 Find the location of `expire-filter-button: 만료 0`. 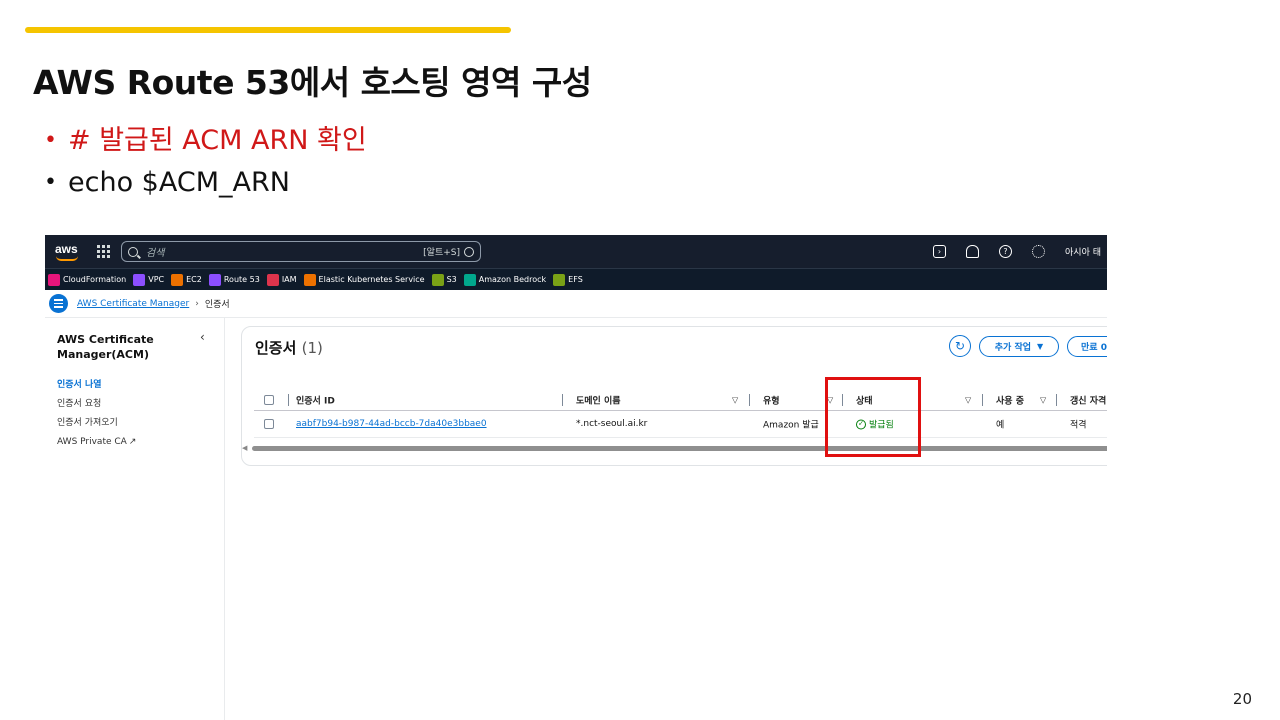

expire-filter-button: 만료 0 is located at coordinates (1087, 346).